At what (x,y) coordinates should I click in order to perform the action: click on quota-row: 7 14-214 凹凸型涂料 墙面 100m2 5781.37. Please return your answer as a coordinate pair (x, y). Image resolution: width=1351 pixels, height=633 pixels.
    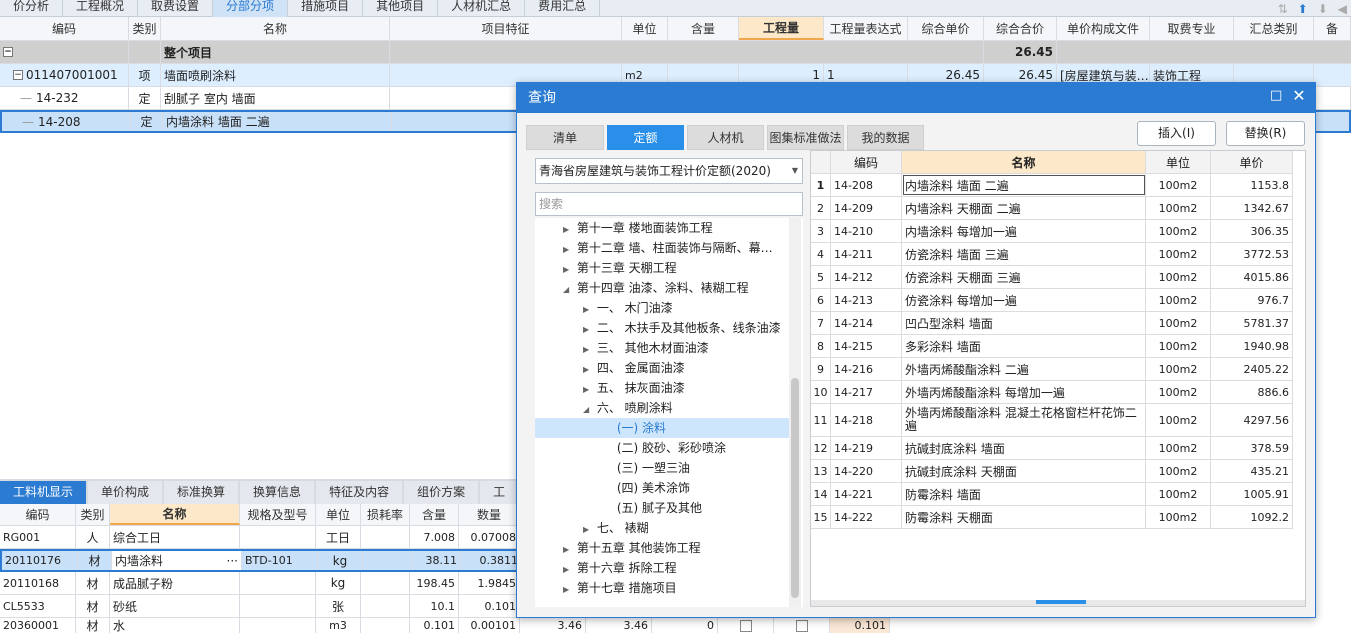
    Looking at the image, I should click on (1052, 323).